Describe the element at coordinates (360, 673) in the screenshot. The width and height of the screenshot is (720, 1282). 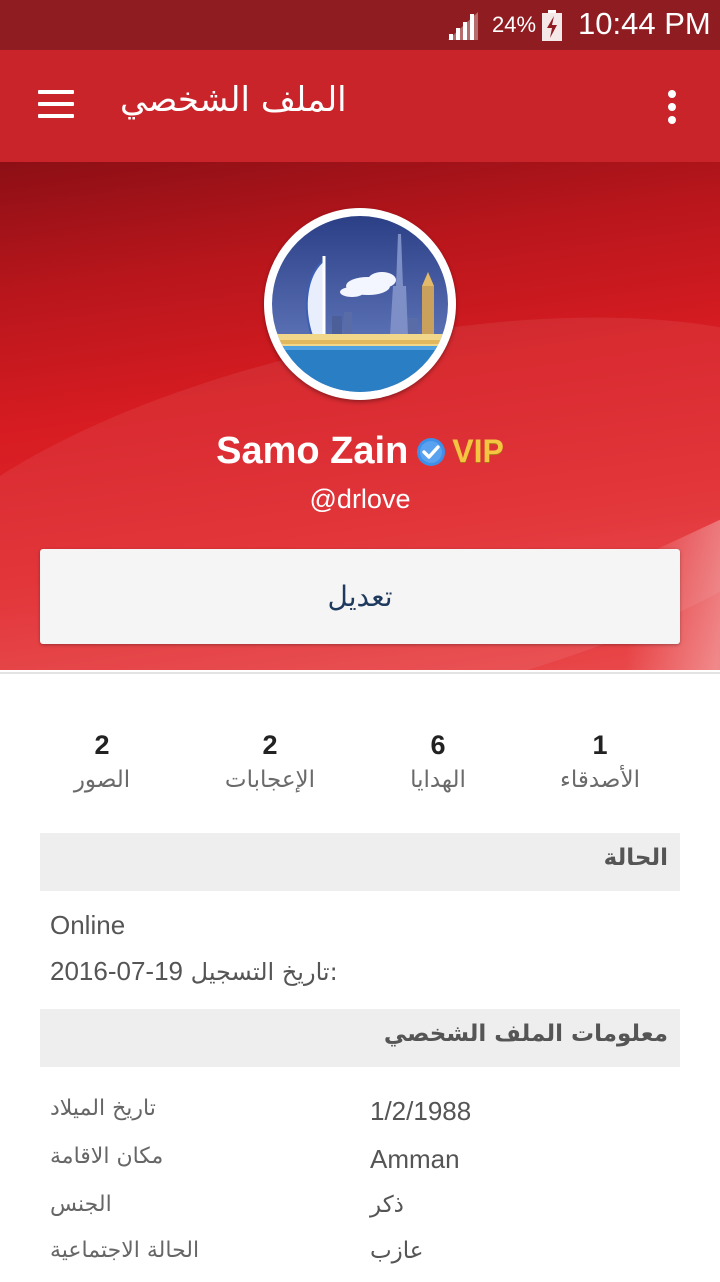
I see `divider` at that location.